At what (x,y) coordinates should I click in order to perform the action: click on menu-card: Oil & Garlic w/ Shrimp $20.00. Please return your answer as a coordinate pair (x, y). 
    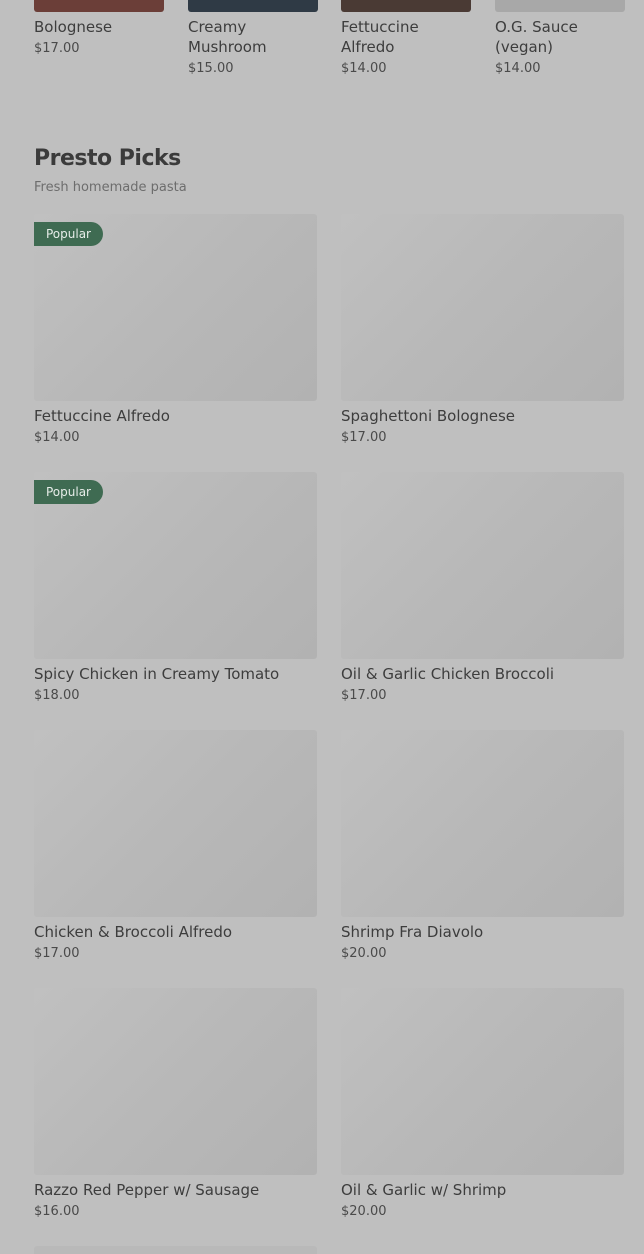
    Looking at the image, I should click on (482, 1108).